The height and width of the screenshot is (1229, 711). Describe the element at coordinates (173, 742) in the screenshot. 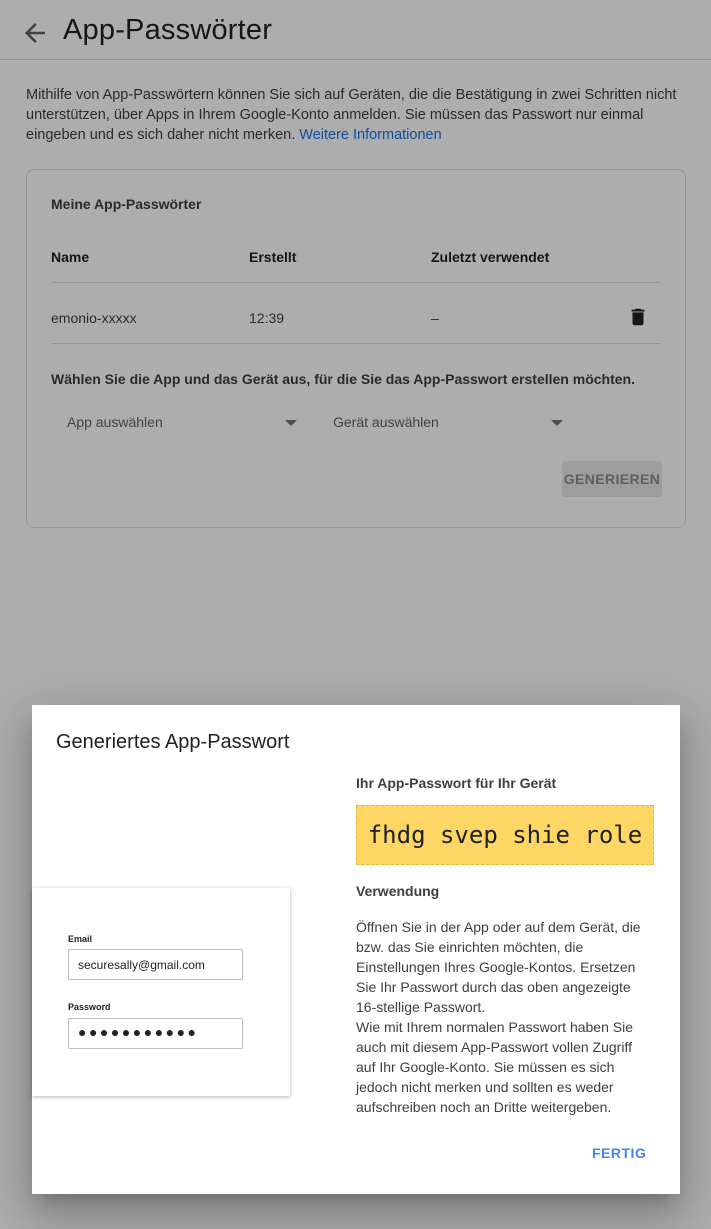

I see `dialog-title: Generiertes App-Passwort` at that location.